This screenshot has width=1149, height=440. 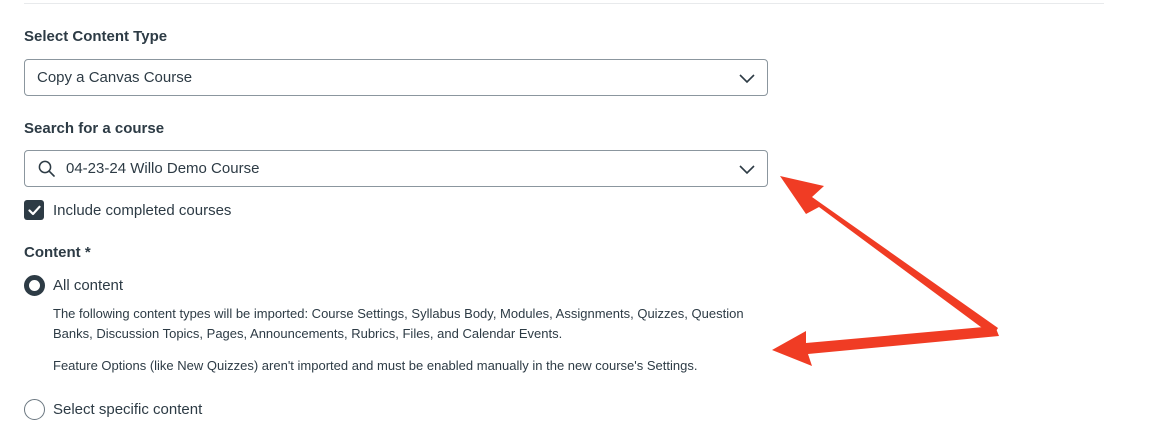 I want to click on annotation-arrow-lower, so click(x=885, y=346).